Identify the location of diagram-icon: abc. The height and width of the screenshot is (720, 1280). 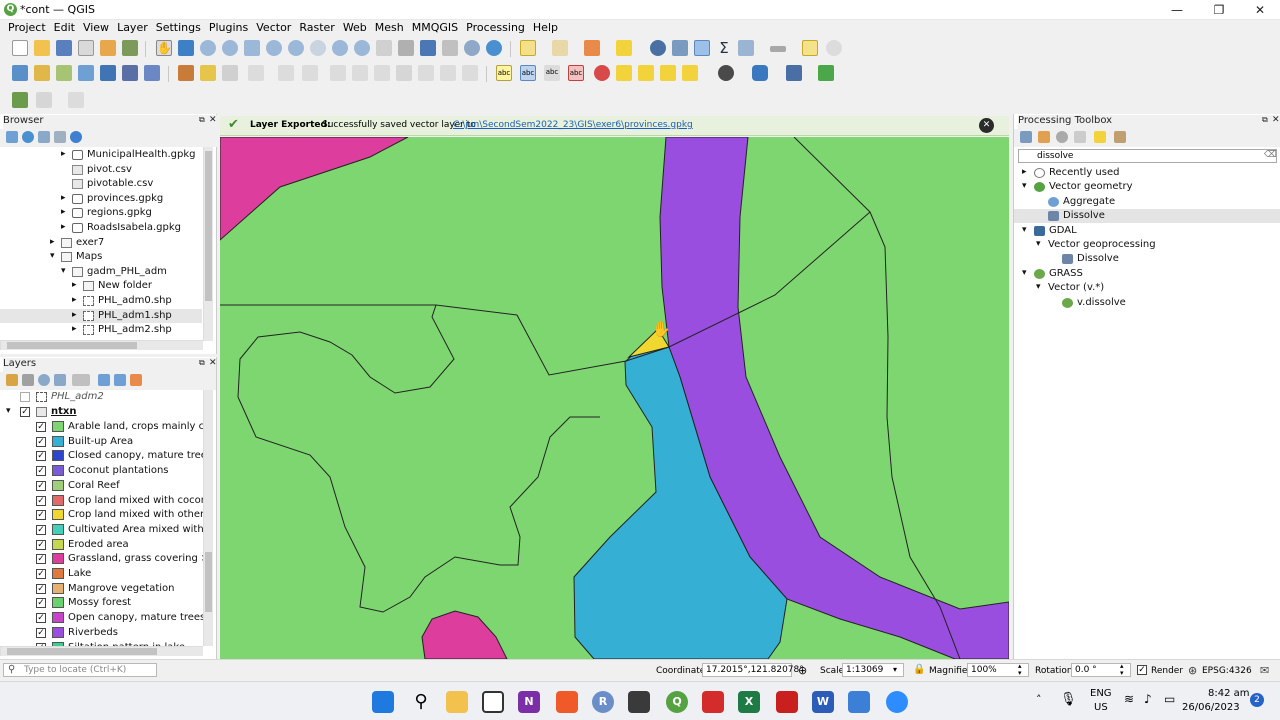
(552, 73).